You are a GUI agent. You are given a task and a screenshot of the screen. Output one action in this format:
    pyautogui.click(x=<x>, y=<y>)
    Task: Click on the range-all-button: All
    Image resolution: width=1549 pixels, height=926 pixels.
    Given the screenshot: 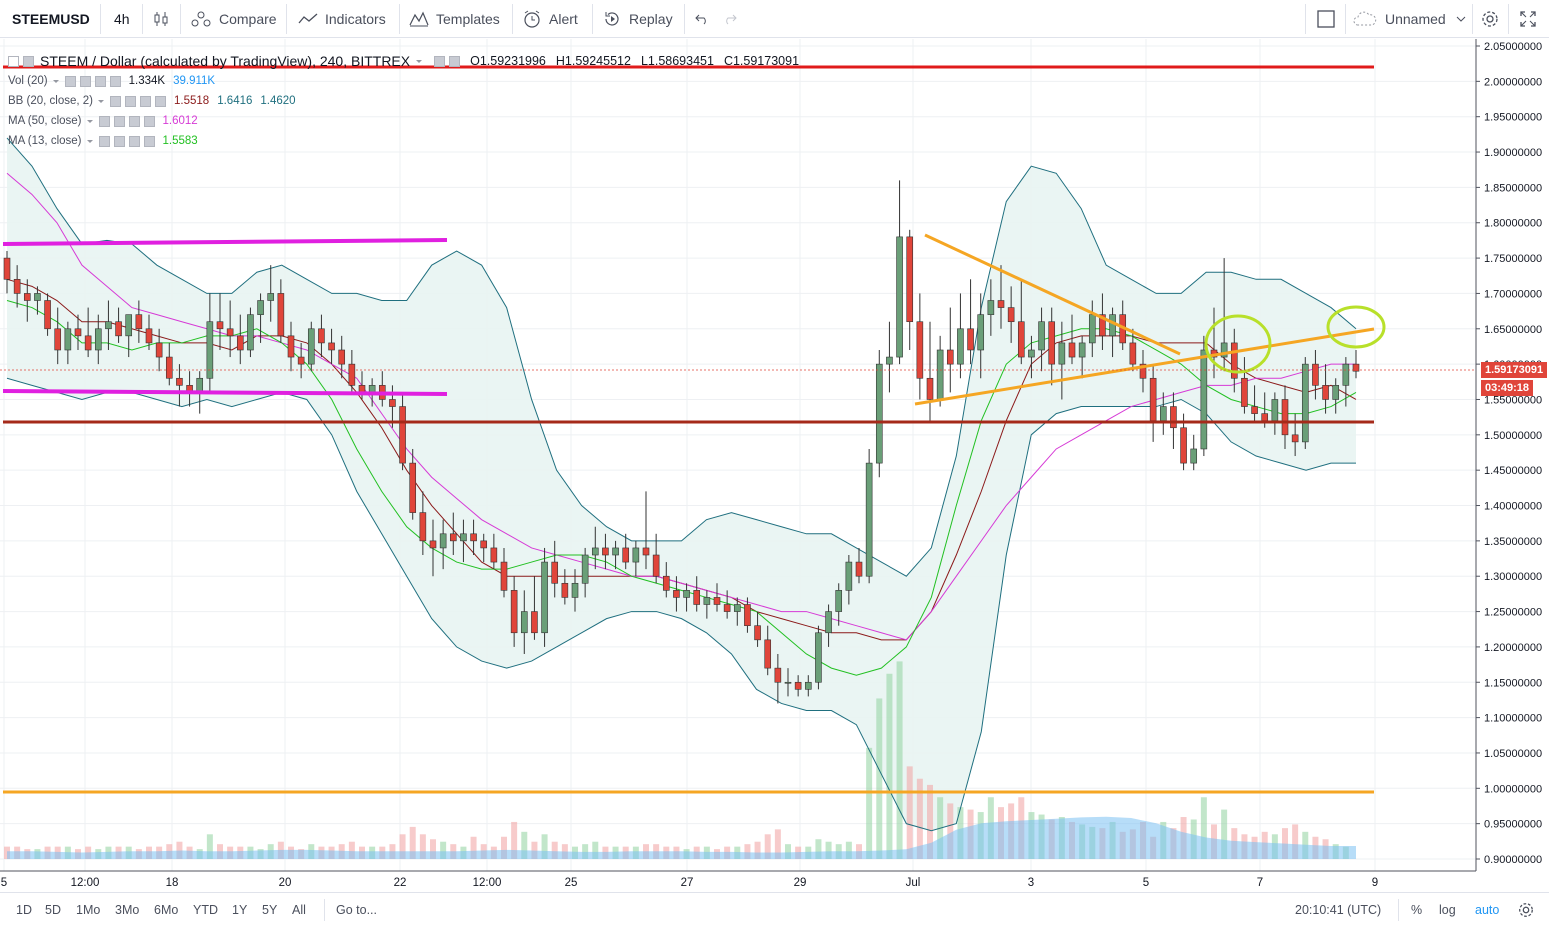 What is the action you would take?
    pyautogui.click(x=299, y=909)
    